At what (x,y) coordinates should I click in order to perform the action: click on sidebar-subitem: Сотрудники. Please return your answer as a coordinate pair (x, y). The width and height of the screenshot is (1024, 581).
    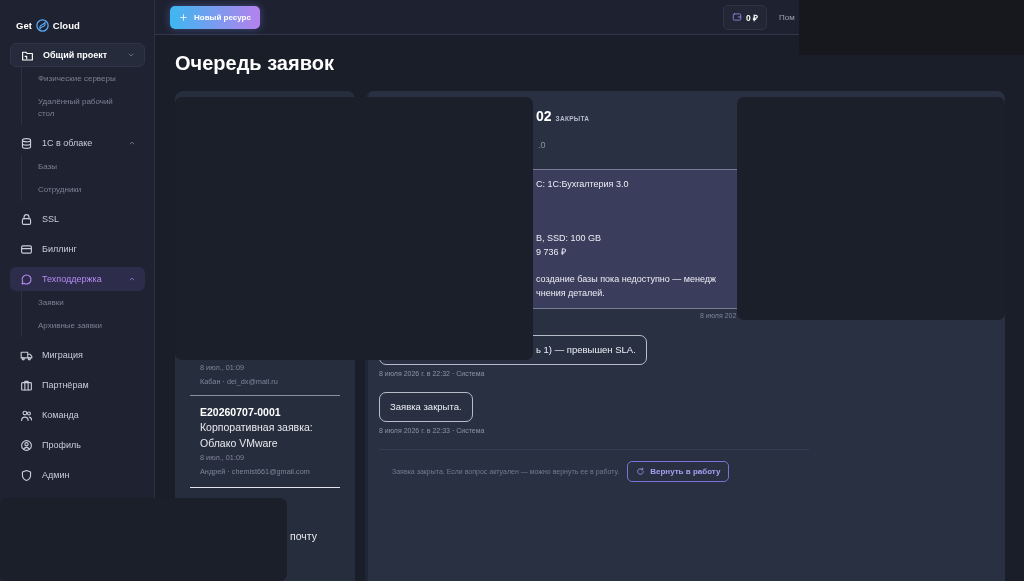
    Looking at the image, I should click on (82, 189).